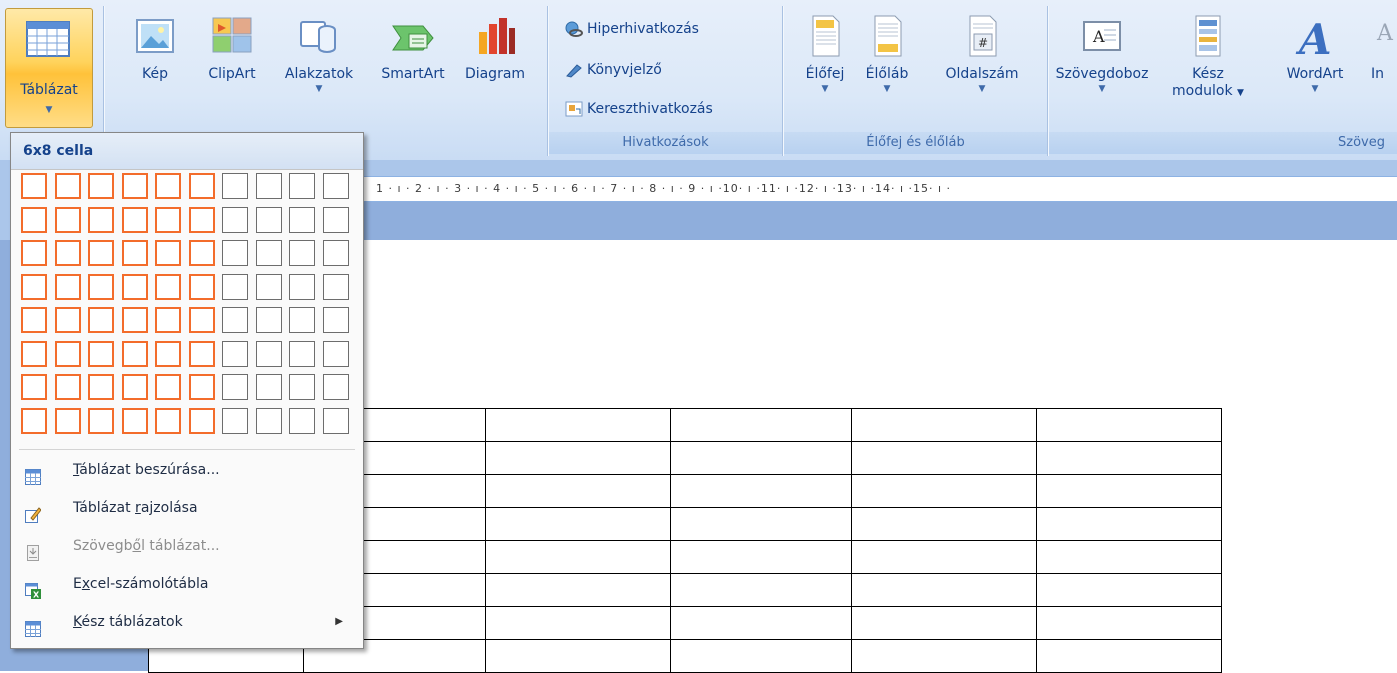 The width and height of the screenshot is (1397, 673). I want to click on smartart-button: SmartArt, so click(413, 45).